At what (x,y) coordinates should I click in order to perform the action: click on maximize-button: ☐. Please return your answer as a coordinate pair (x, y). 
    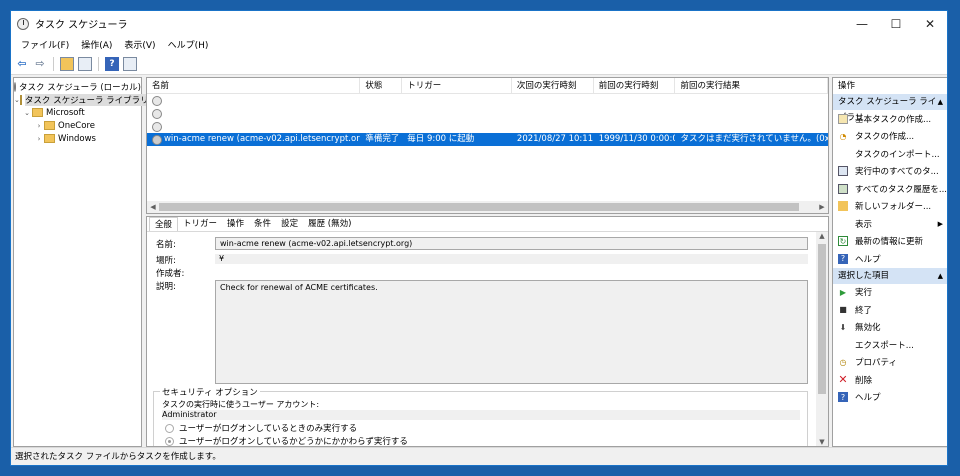
    Looking at the image, I should click on (896, 23).